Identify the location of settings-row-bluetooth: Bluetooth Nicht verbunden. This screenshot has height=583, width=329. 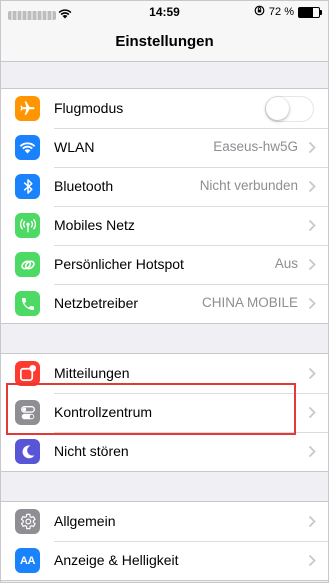
(164, 186).